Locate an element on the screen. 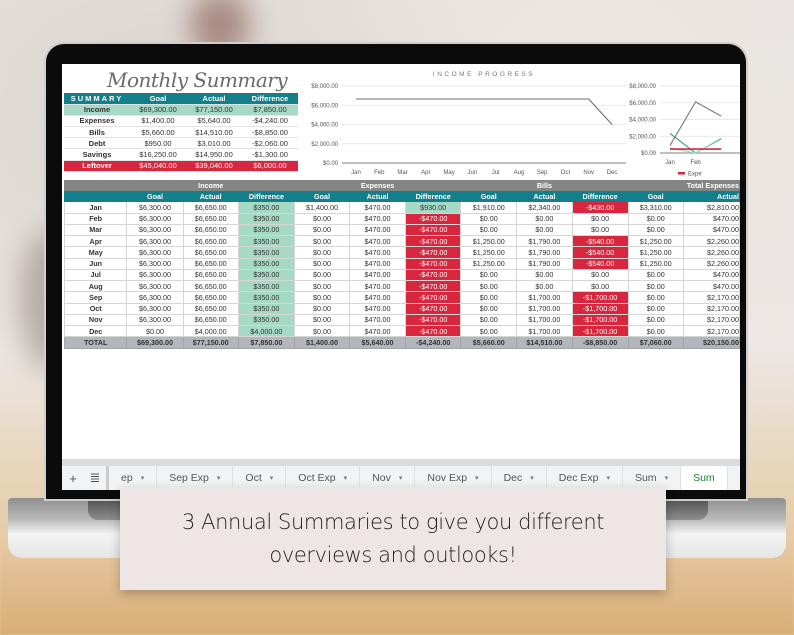 The image size is (794, 635). month-label-cell: Sep is located at coordinates (95, 297).